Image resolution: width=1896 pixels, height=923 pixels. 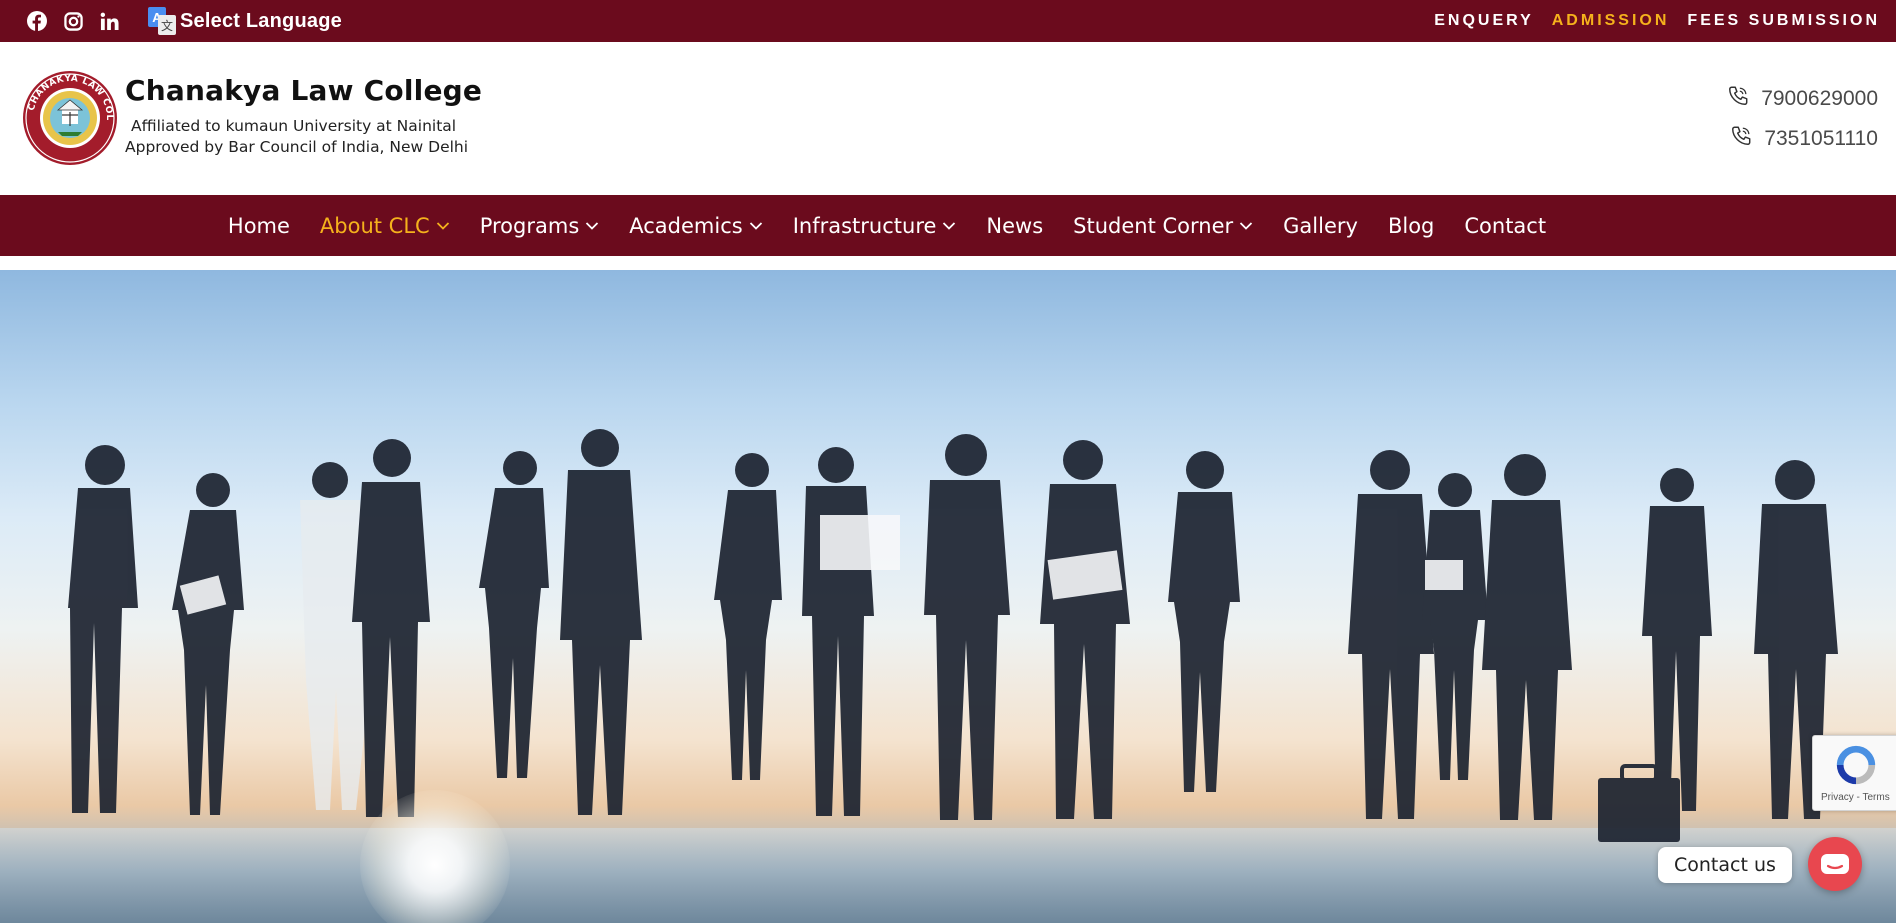 I want to click on nav-news: News, so click(x=1014, y=226).